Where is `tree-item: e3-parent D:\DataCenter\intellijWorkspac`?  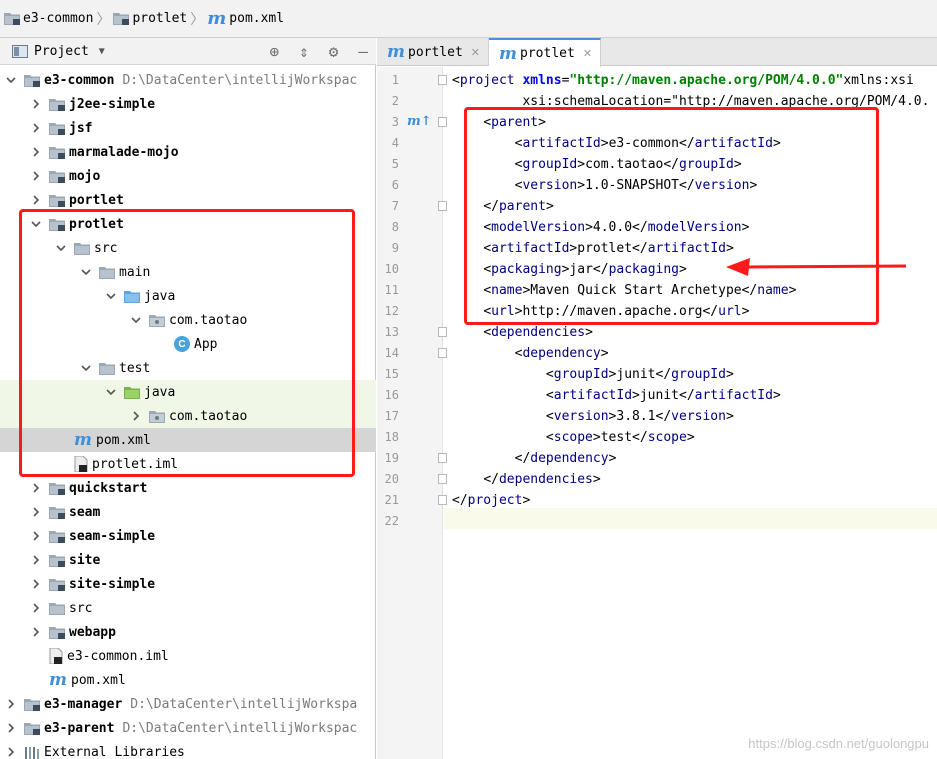 tree-item: e3-parent D:\DataCenter\intellijWorkspac is located at coordinates (188, 728).